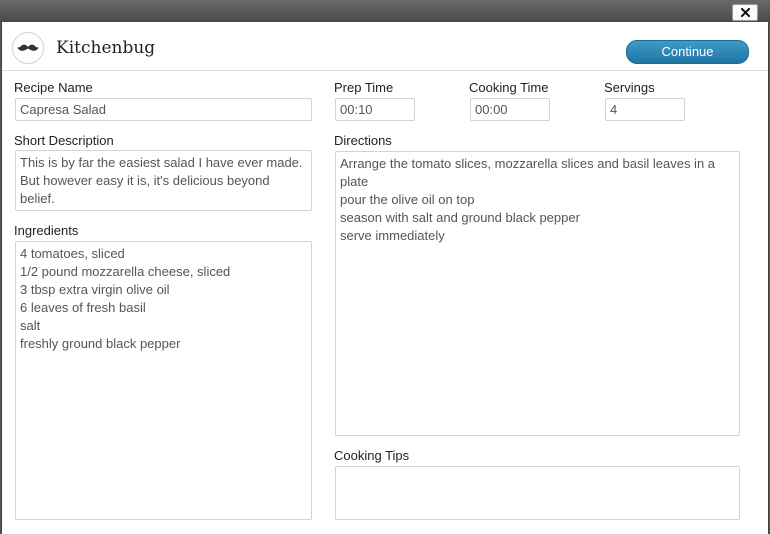 Image resolution: width=770 pixels, height=534 pixels. Describe the element at coordinates (385, 46) in the screenshot. I see `dialog-header: Kitchenbug Continue` at that location.